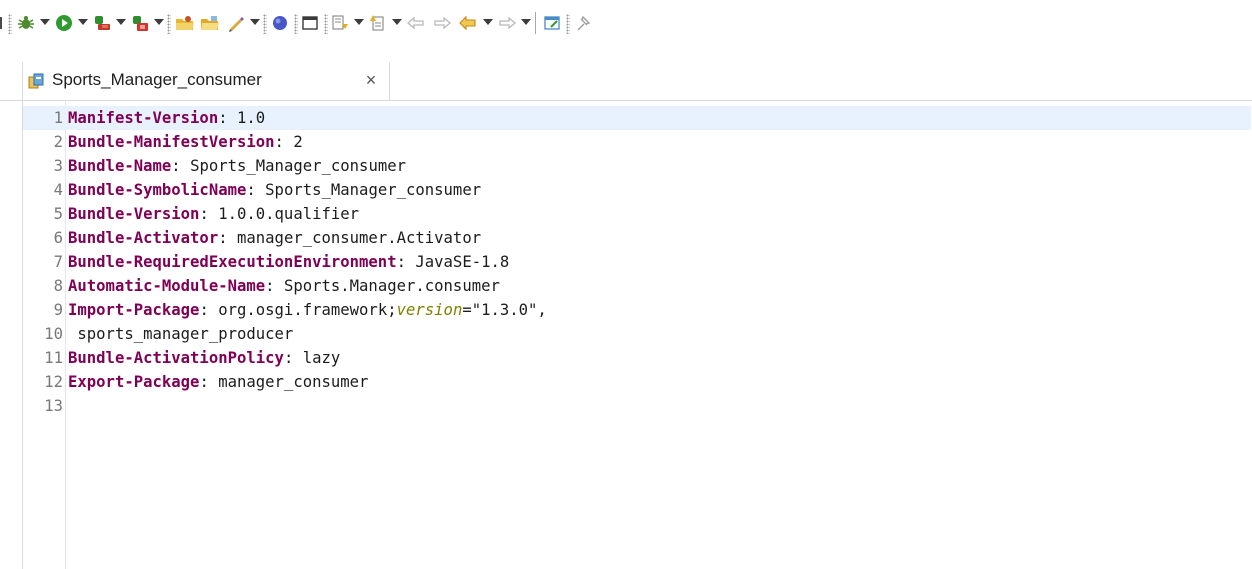  I want to click on manifest-value: manager_consumer, so click(293, 382).